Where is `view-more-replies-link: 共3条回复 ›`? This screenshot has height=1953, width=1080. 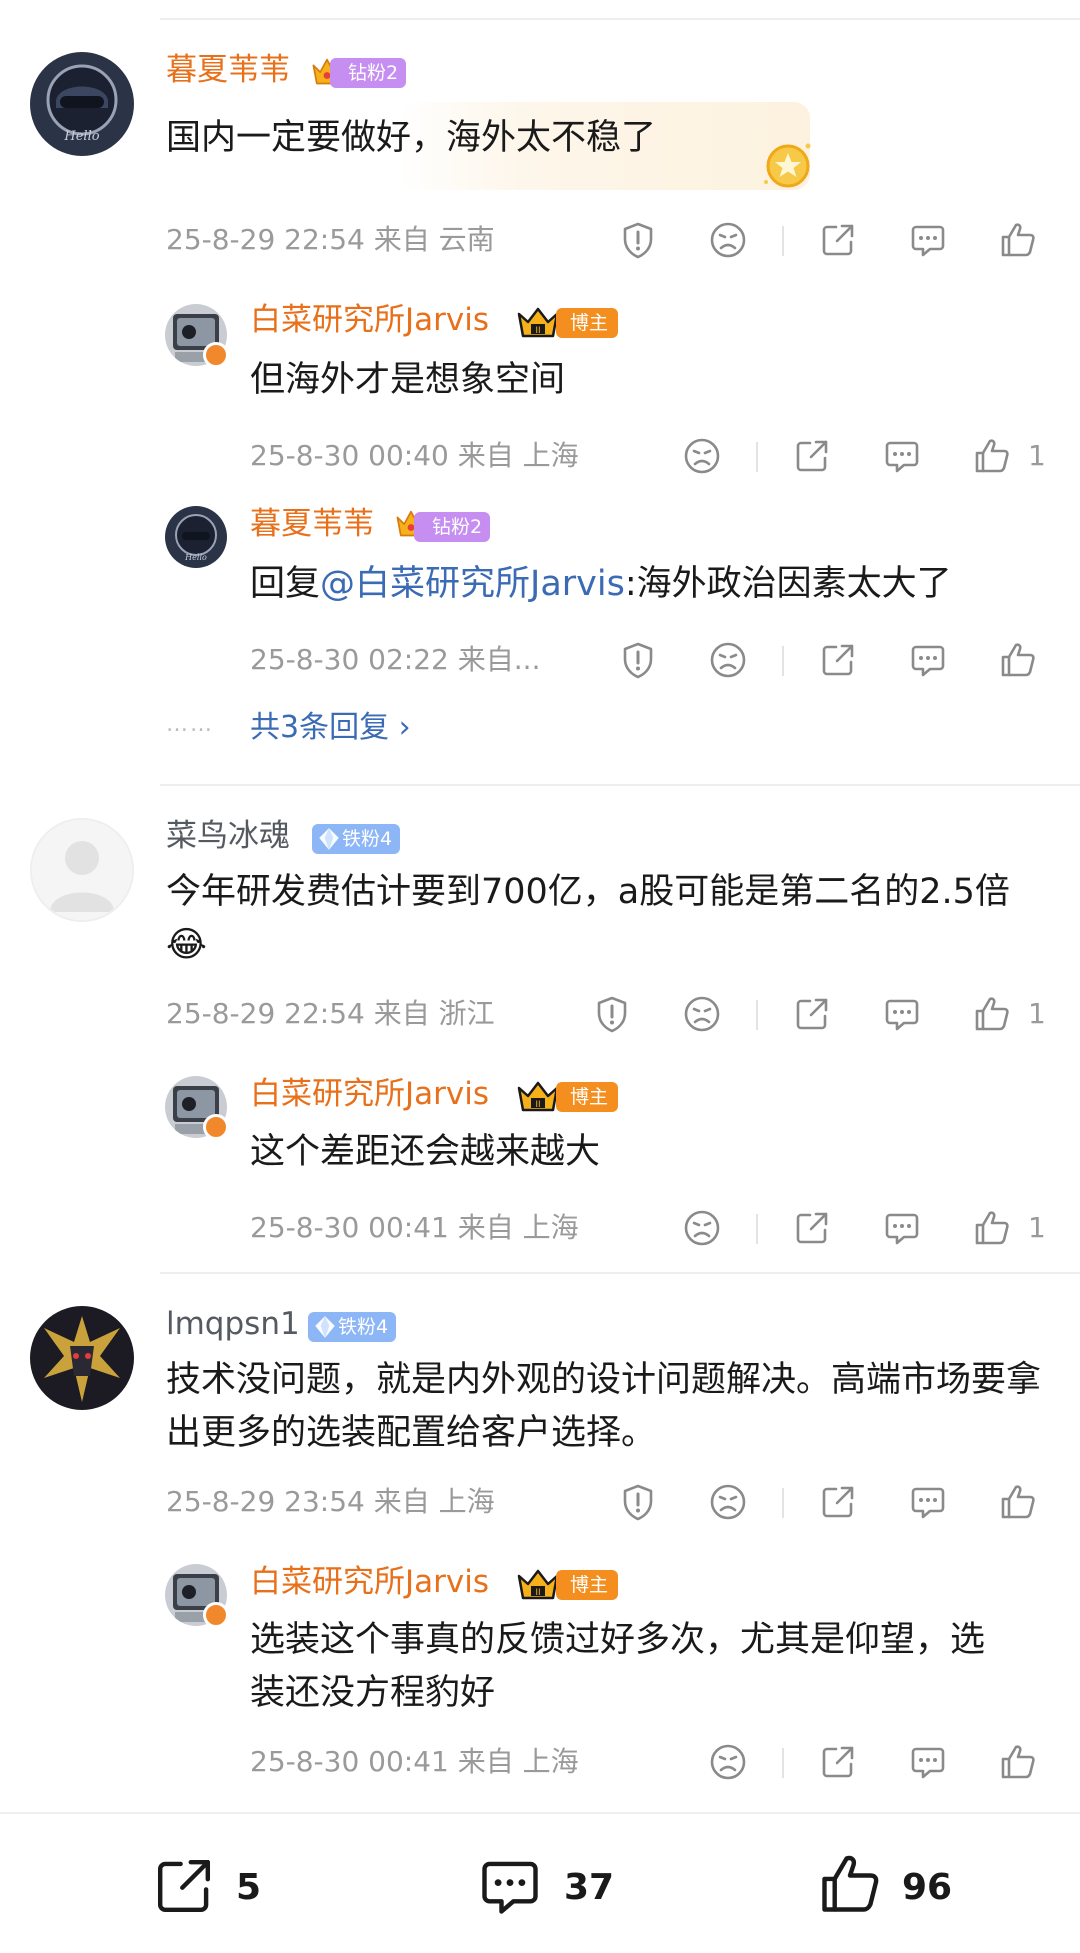
view-more-replies-link: 共3条回复 › is located at coordinates (330, 728).